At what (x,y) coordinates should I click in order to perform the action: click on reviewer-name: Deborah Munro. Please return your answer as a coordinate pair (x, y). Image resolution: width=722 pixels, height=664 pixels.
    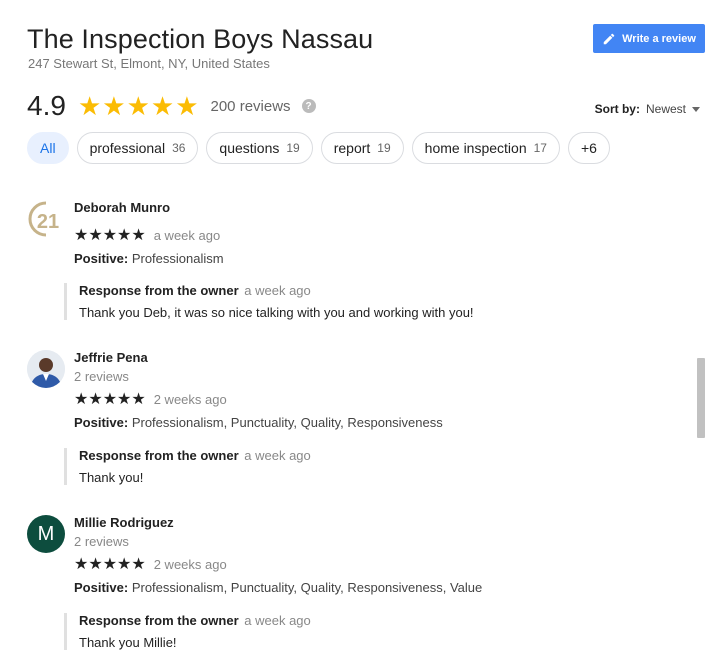
    Looking at the image, I should click on (384, 207).